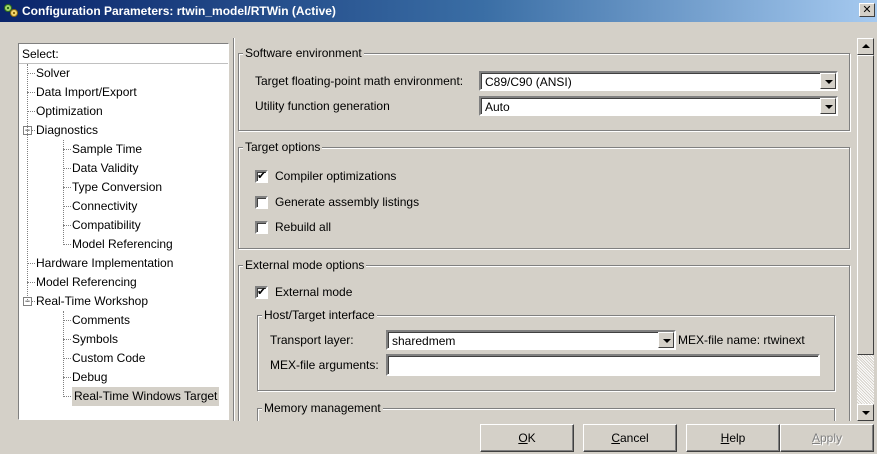 This screenshot has height=454, width=877. What do you see at coordinates (531, 340) in the screenshot?
I see `transport-layer-select: sharedmem` at bounding box center [531, 340].